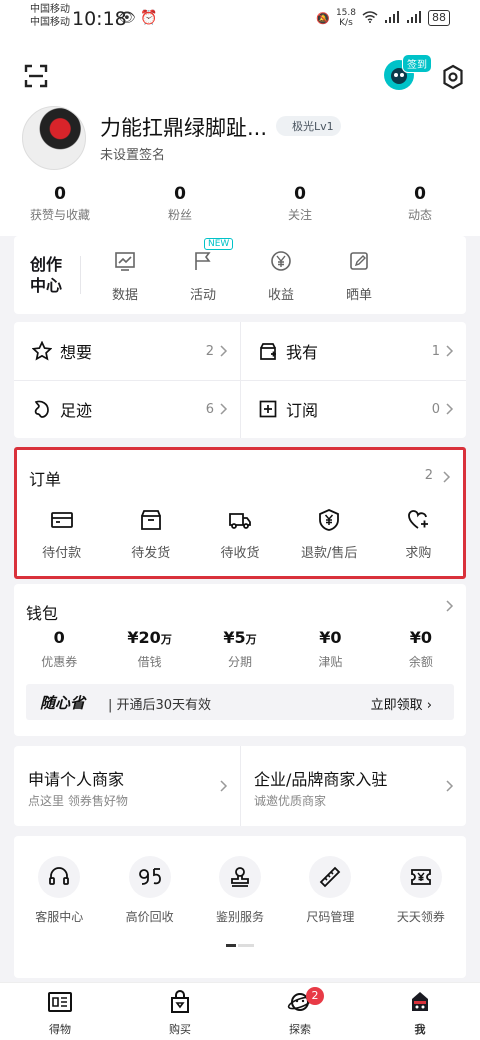 This screenshot has height=1040, width=480. I want to click on stat-following: 0 关注, so click(300, 203).